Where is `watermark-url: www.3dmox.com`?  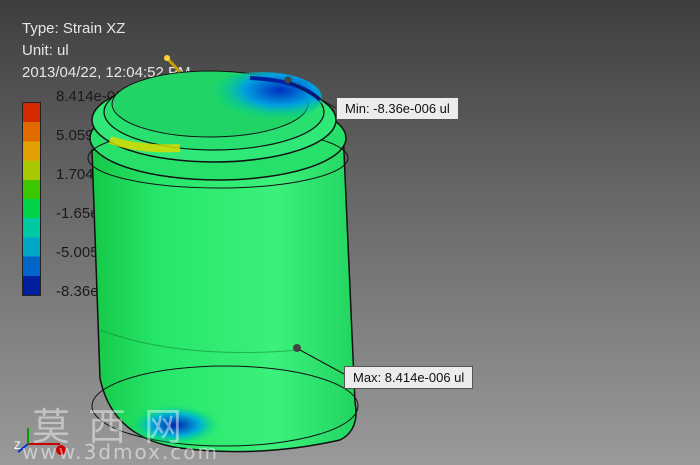
watermark-url: www.3dmox.com is located at coordinates (121, 452).